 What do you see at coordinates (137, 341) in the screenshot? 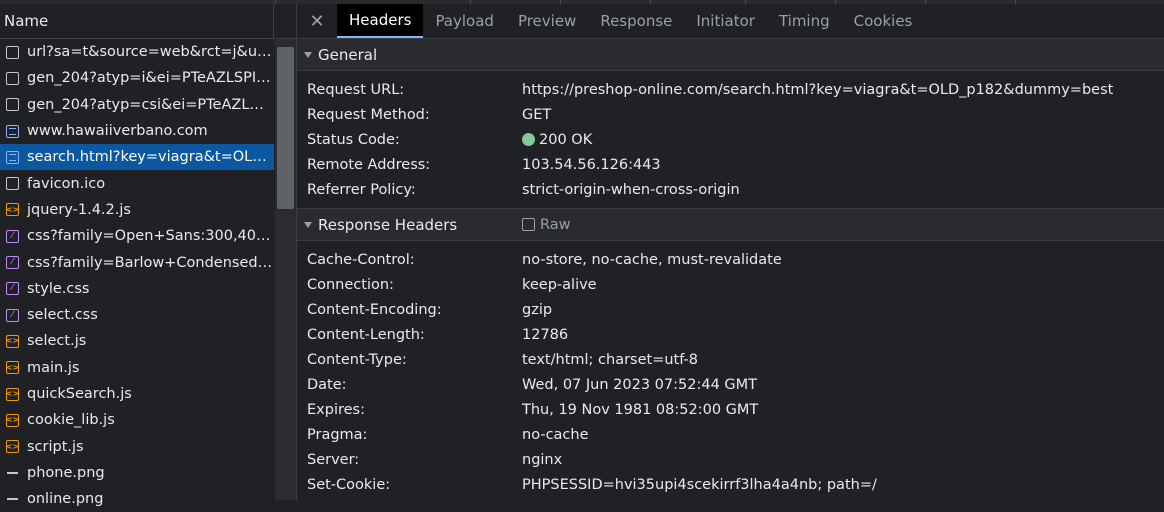
I see `request-row: <> select.js` at bounding box center [137, 341].